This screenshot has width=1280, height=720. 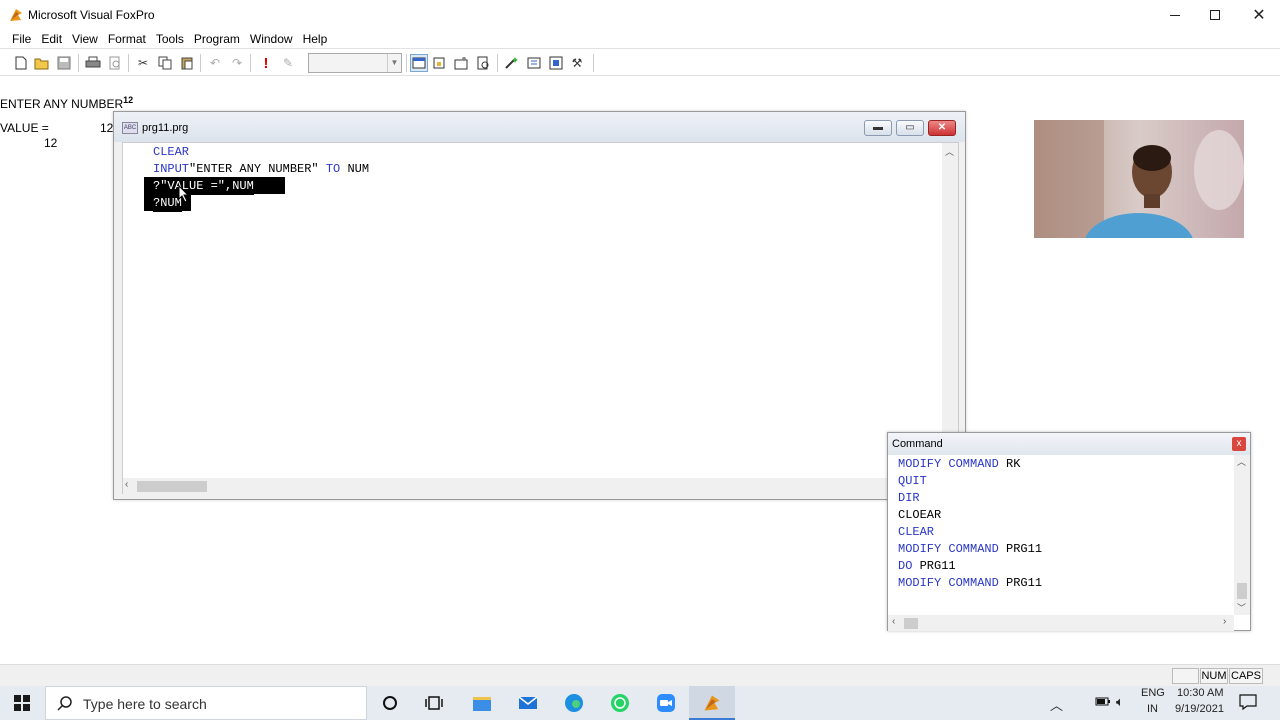 What do you see at coordinates (127, 39) in the screenshot?
I see `menu-format: Format` at bounding box center [127, 39].